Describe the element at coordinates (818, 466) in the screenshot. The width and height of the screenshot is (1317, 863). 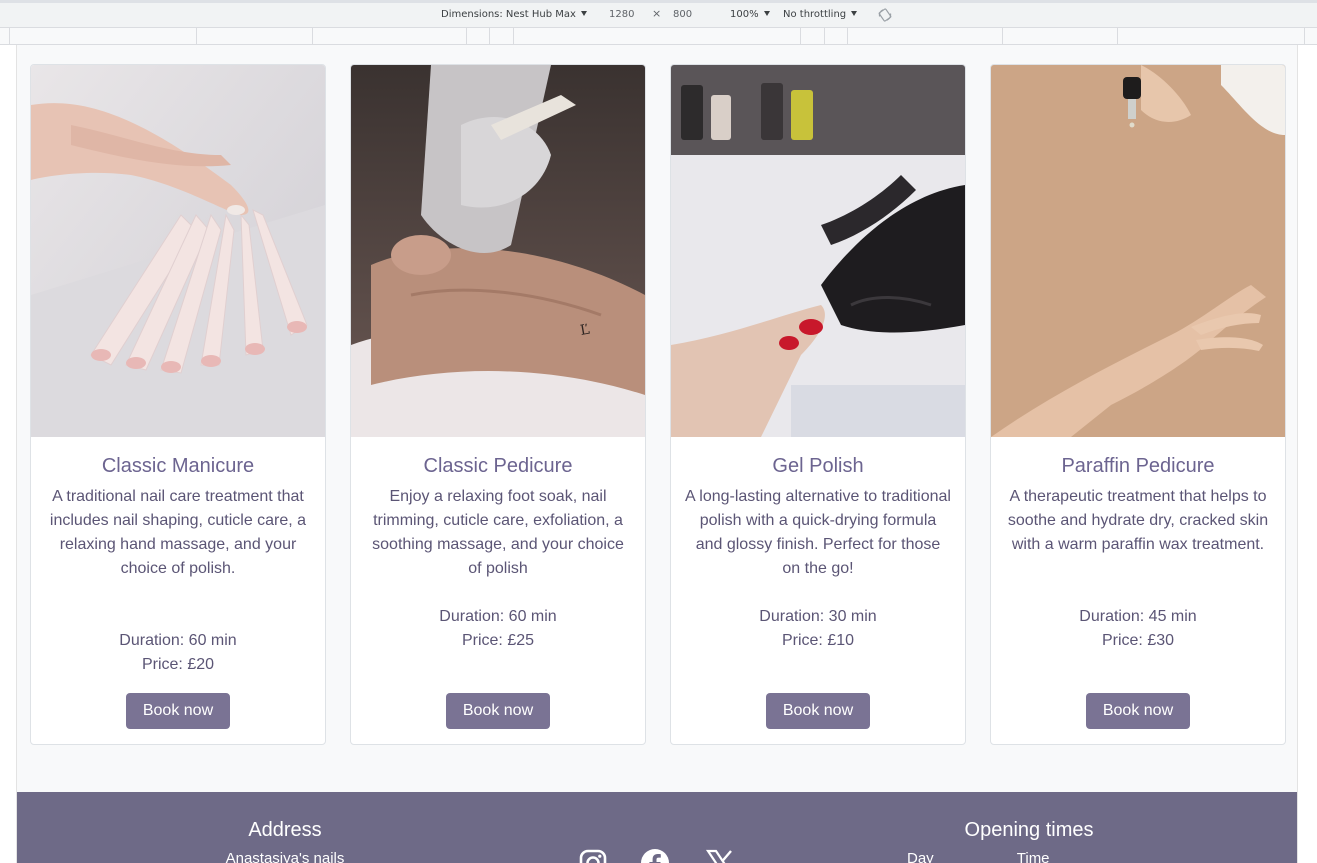
I see `service-title: Gel Polish` at that location.